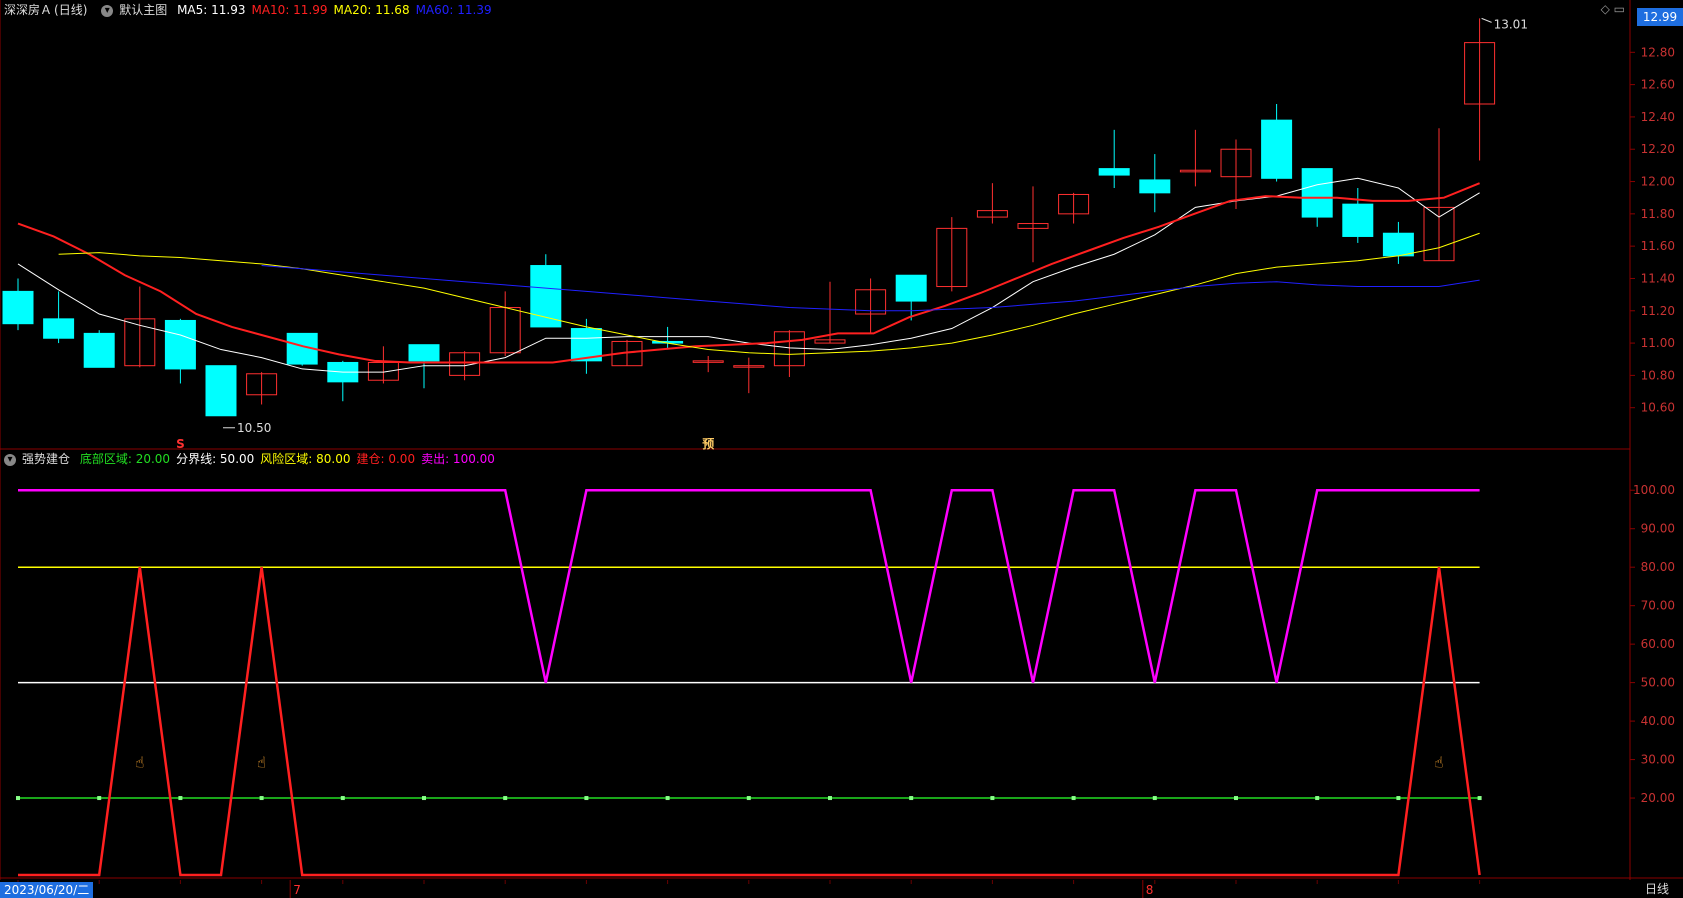 This screenshot has width=1683, height=898. Describe the element at coordinates (1613, 9) in the screenshot. I see `view-toggle-icons: ◇ ▭` at that location.